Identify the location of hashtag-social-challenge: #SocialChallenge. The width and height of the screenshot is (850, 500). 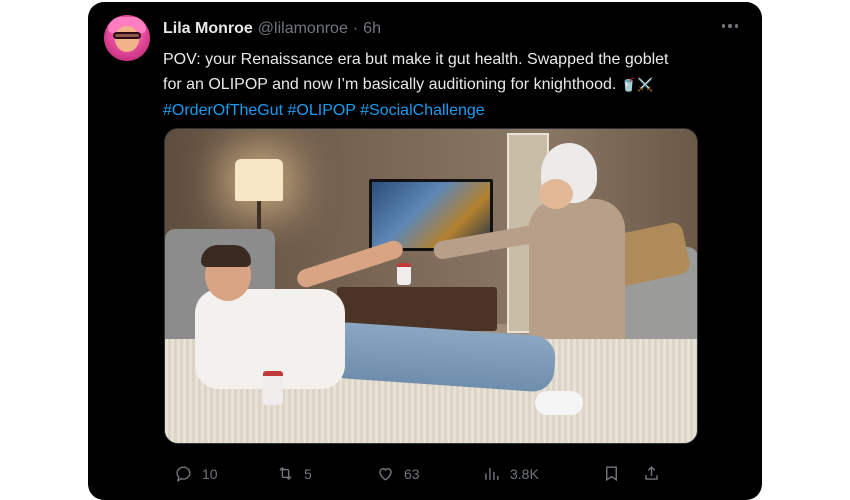
(422, 110).